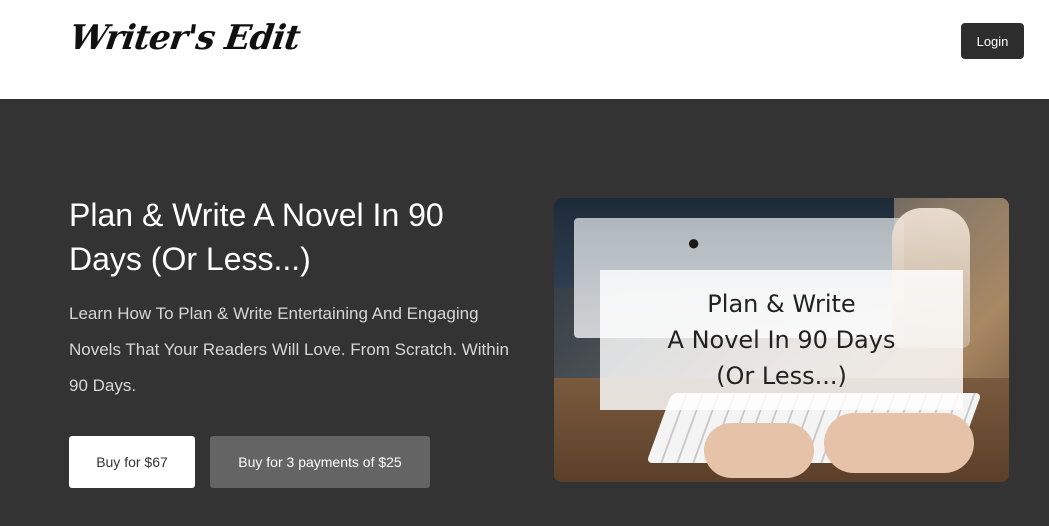  Describe the element at coordinates (320, 462) in the screenshot. I see `buy-installments-button: Buy for 3 payments of $25` at that location.